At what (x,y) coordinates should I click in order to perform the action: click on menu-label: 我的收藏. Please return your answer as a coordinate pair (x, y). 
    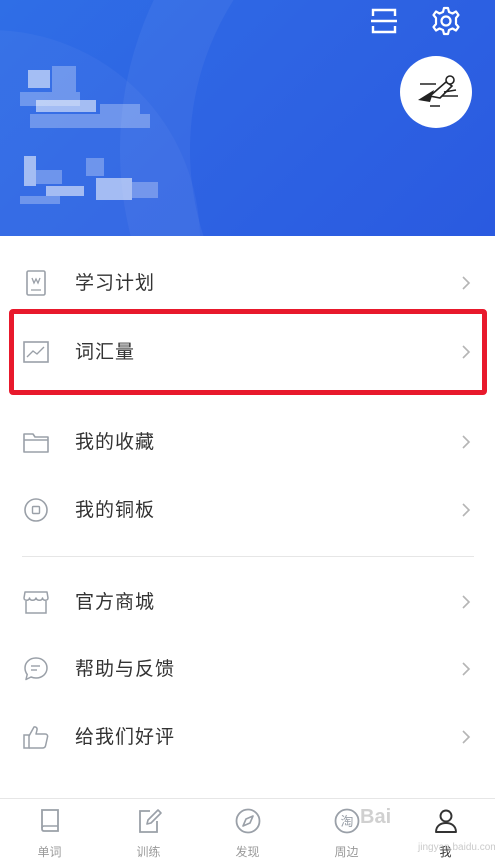
    Looking at the image, I should click on (115, 442).